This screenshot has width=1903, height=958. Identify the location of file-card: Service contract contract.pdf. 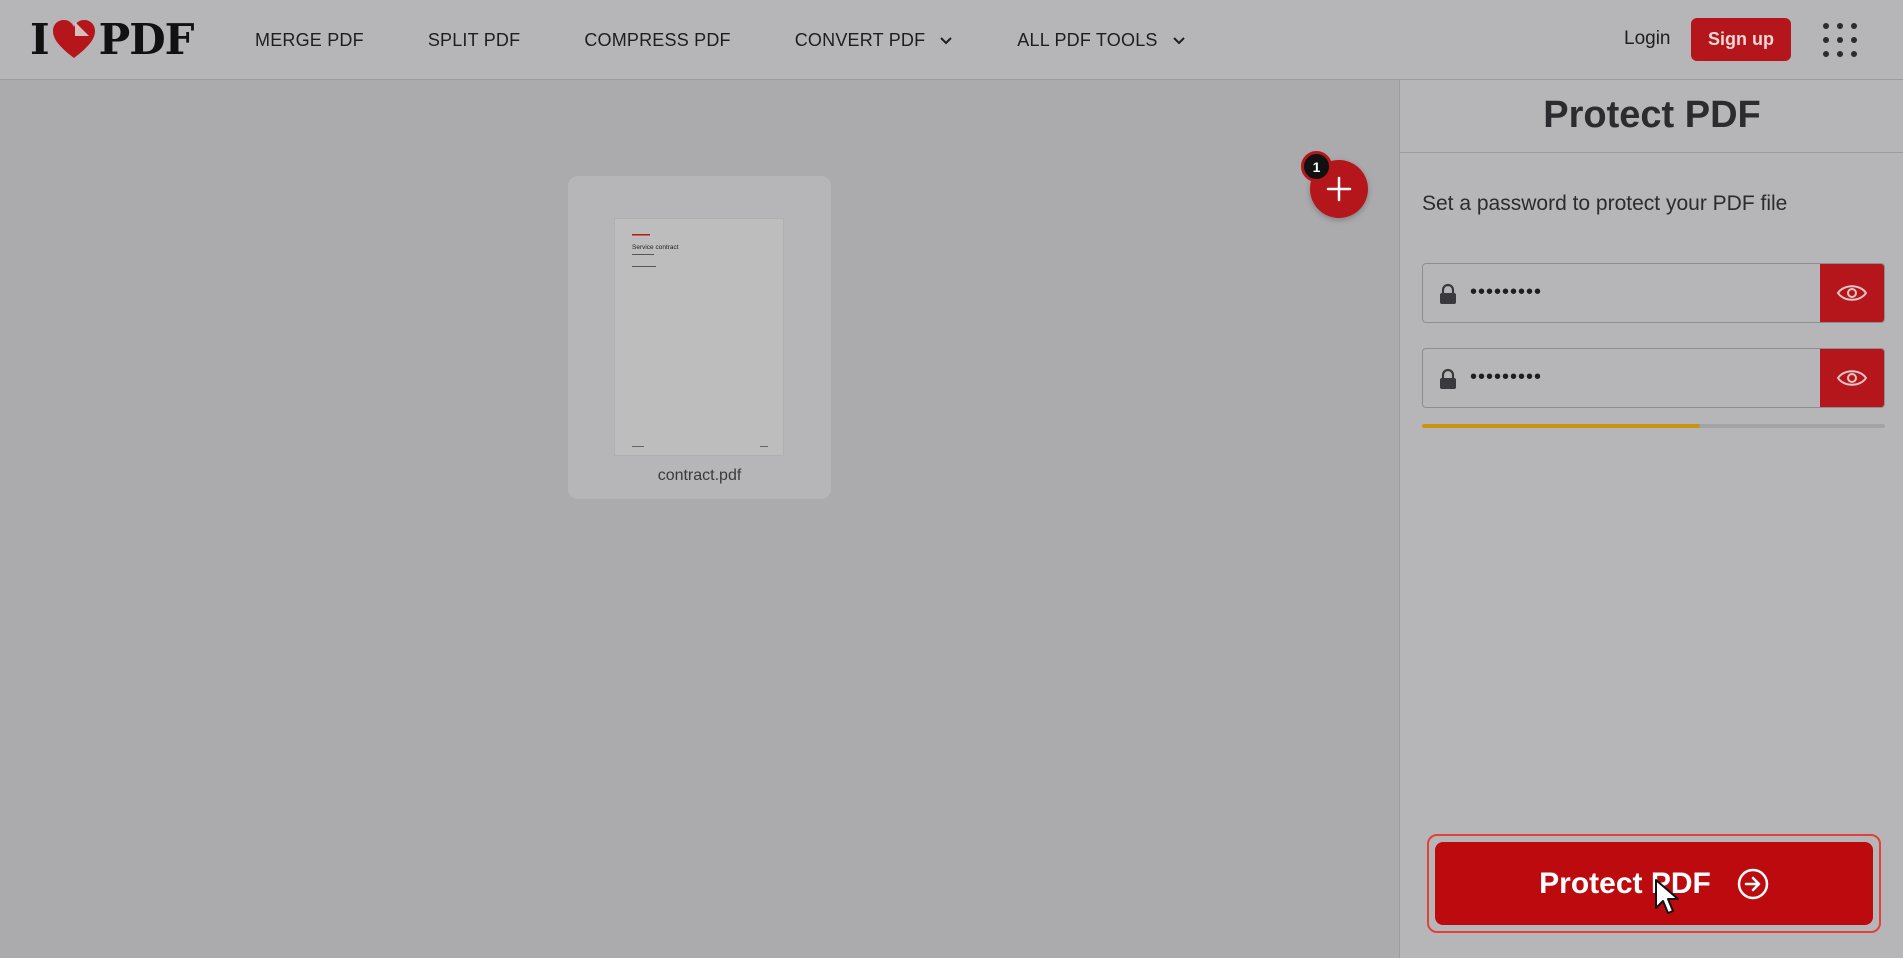
(699, 337).